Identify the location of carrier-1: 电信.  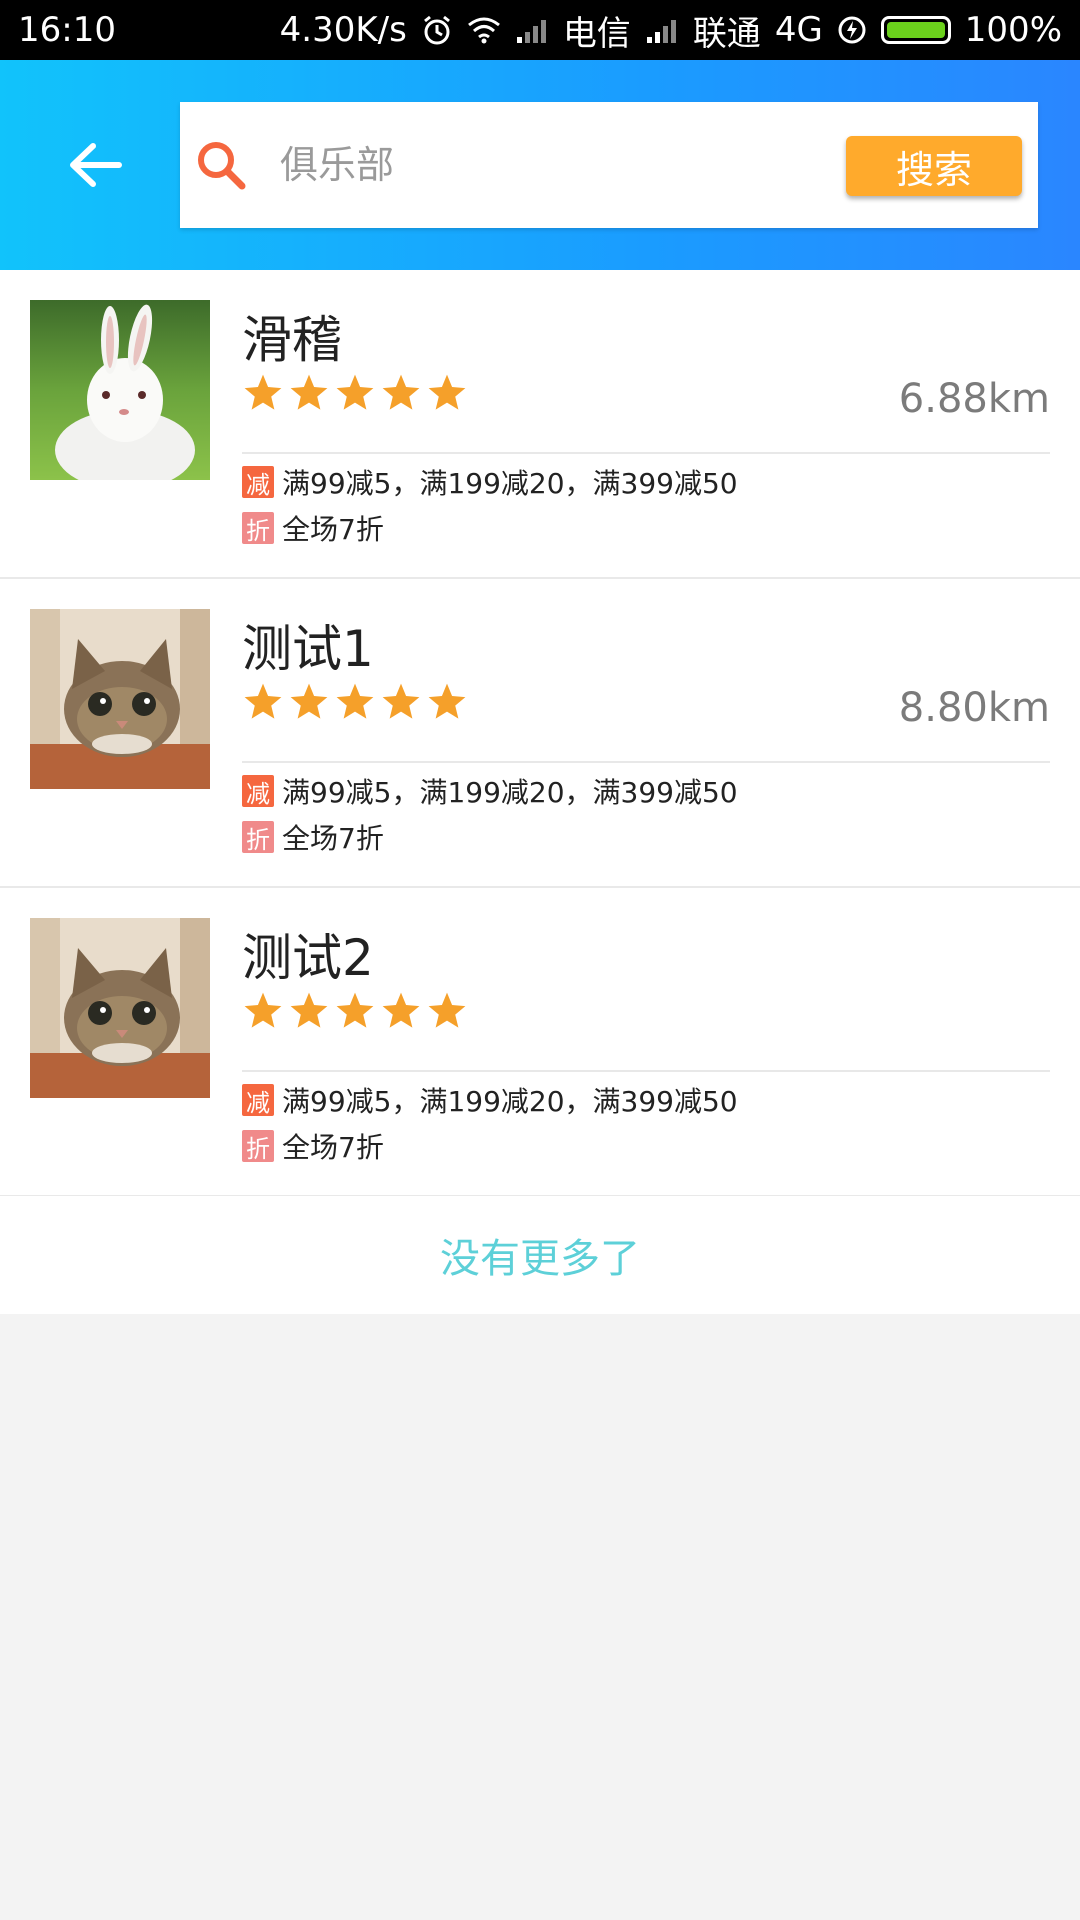
(596, 33).